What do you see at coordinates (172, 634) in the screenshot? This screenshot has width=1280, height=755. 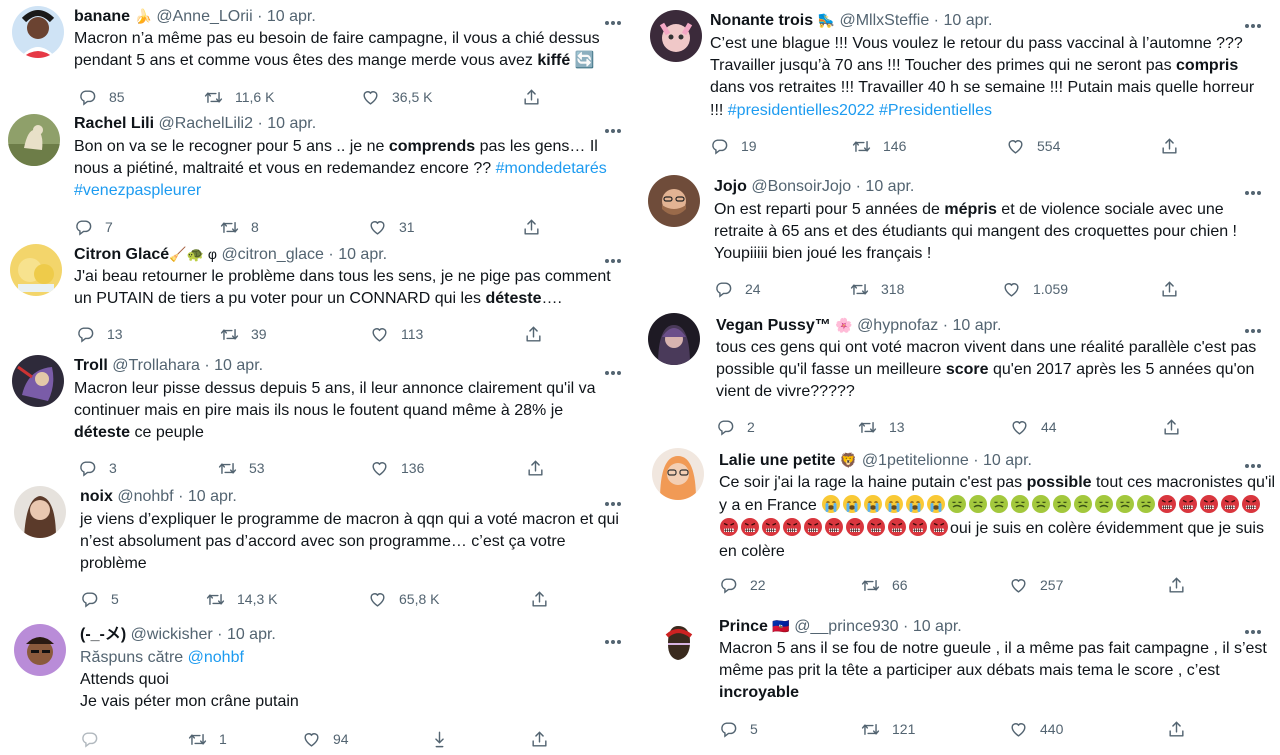 I see `handle: @wickisher` at bounding box center [172, 634].